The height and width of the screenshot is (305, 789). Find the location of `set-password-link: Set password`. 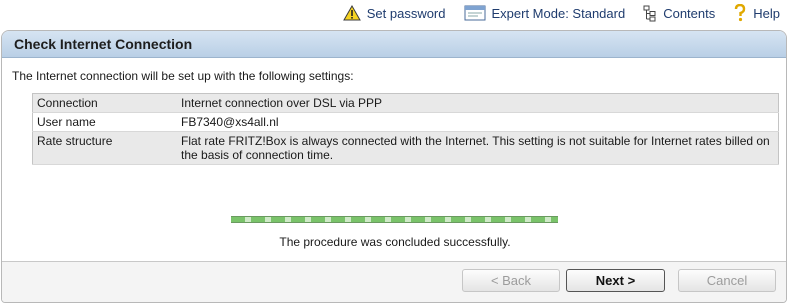

set-password-link: Set password is located at coordinates (394, 13).